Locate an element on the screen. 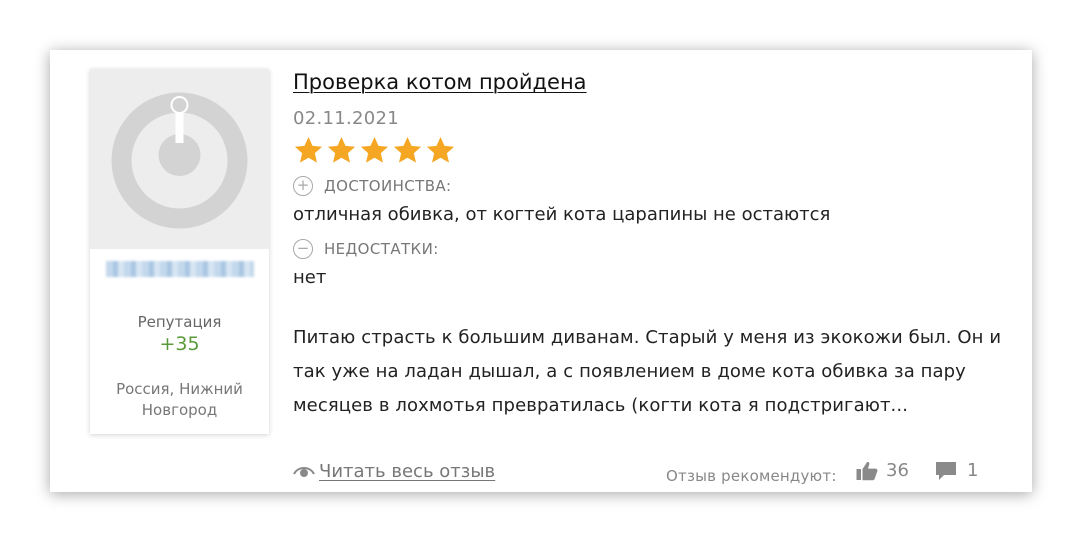 This screenshot has height=543, width=1082. cons-text: нет is located at coordinates (310, 277).